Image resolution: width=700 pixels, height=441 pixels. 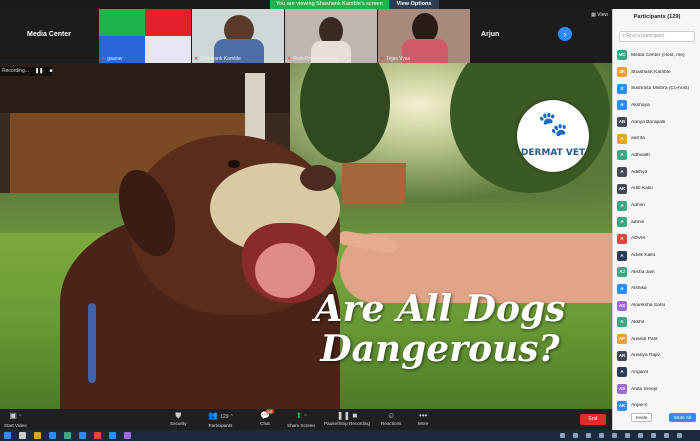 I want to click on participant-row: A Akshaya, so click(x=658, y=105).